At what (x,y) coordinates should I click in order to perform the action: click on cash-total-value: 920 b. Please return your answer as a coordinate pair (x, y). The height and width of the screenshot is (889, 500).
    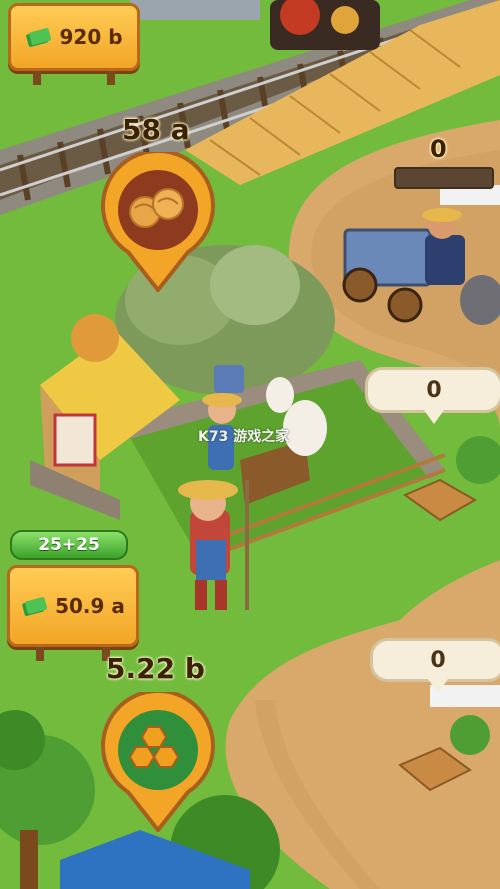
    Looking at the image, I should click on (91, 37).